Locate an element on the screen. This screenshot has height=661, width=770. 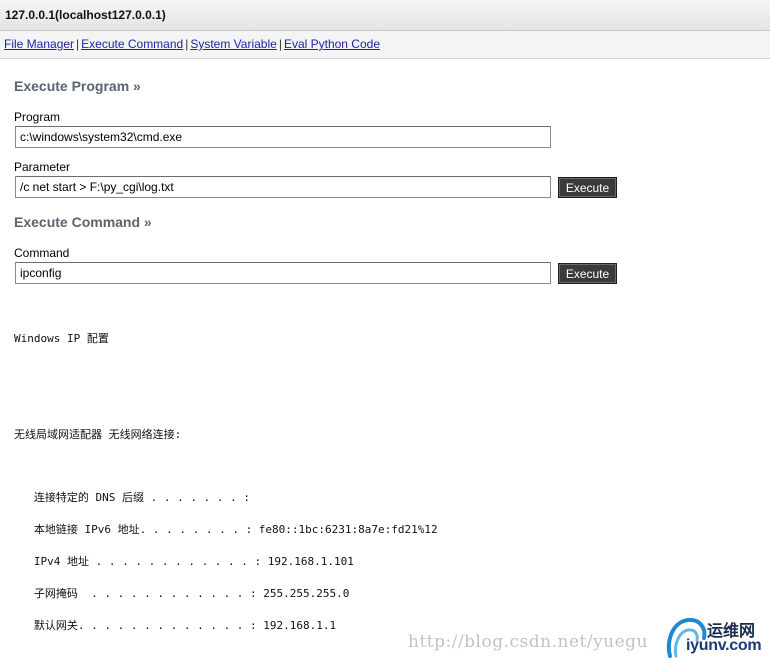
nav-link-system-variable: System Variable is located at coordinates (233, 44).